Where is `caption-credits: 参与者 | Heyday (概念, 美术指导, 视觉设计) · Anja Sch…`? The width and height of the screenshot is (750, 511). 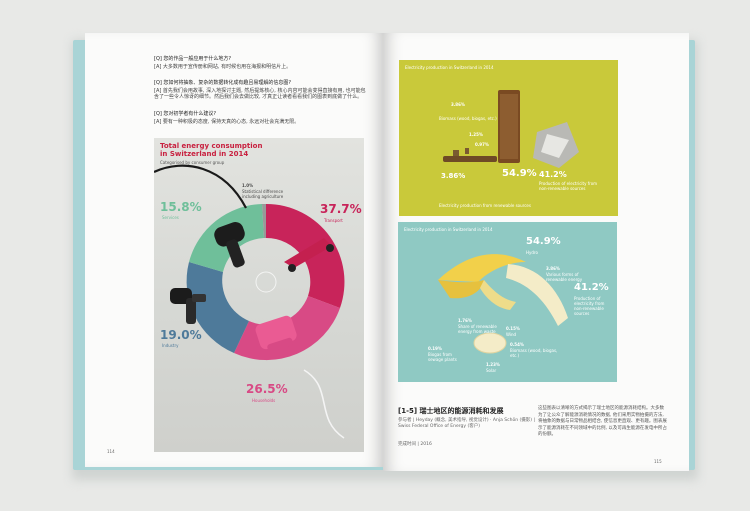
caption-credits: 参与者 | Heyday (概念, 美术指导, 视觉设计) · Anja Sch… is located at coordinates (466, 423).